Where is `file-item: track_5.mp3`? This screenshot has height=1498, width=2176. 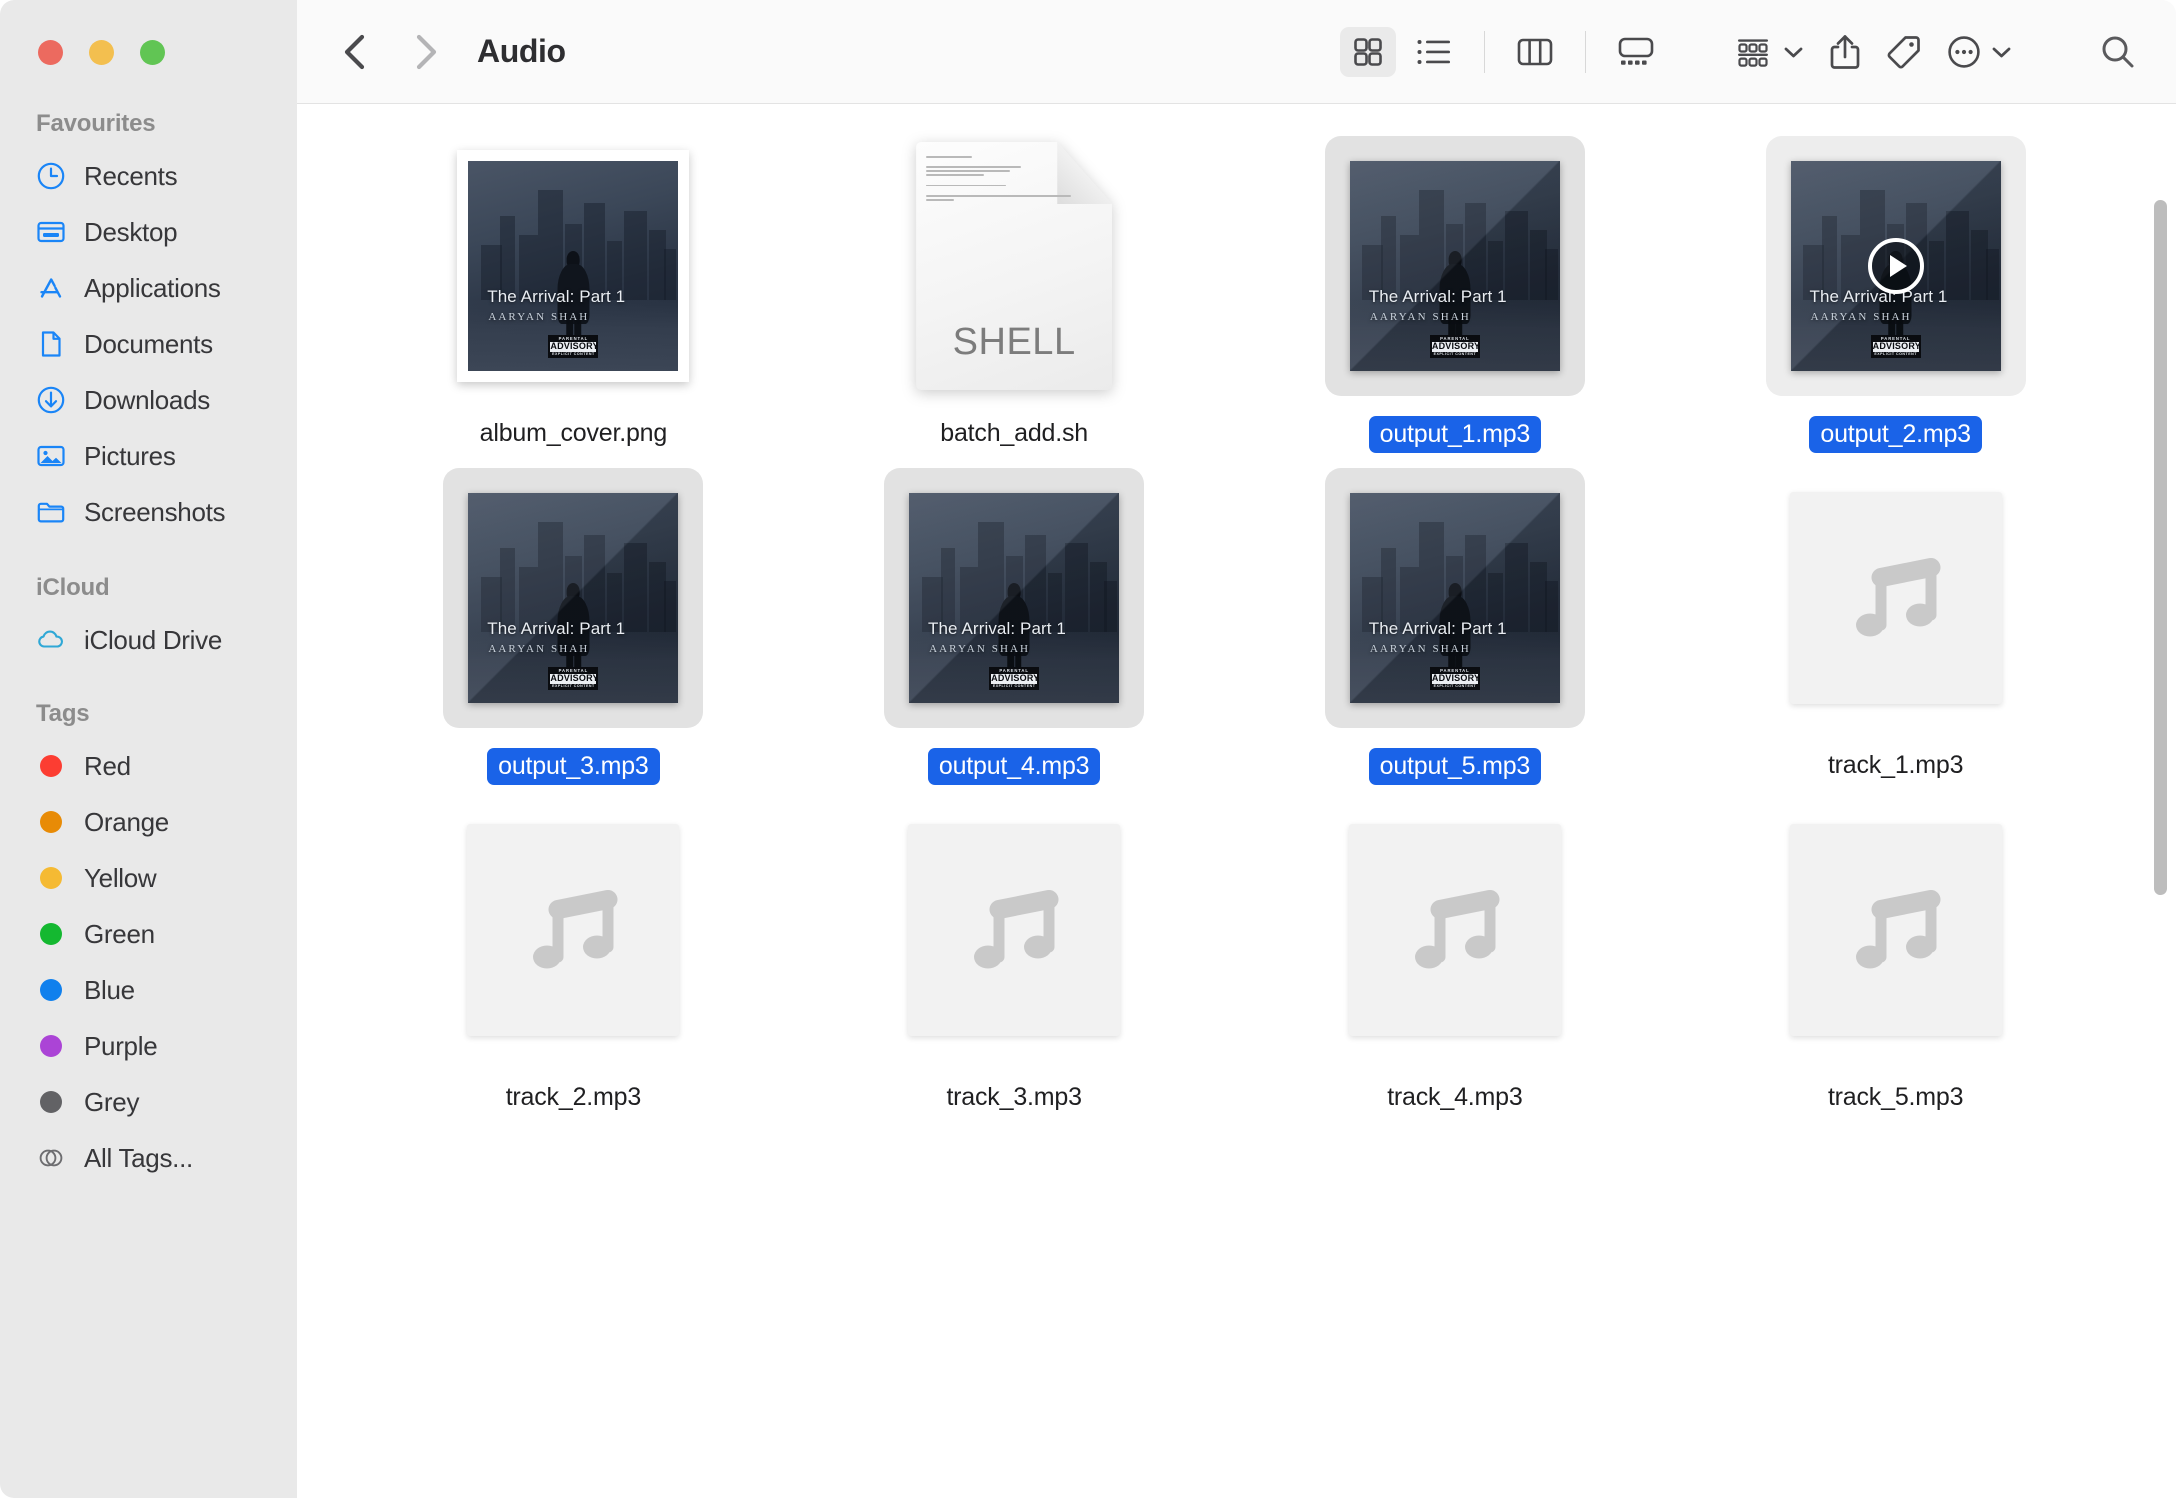 file-item: track_5.mp3 is located at coordinates (1895, 960).